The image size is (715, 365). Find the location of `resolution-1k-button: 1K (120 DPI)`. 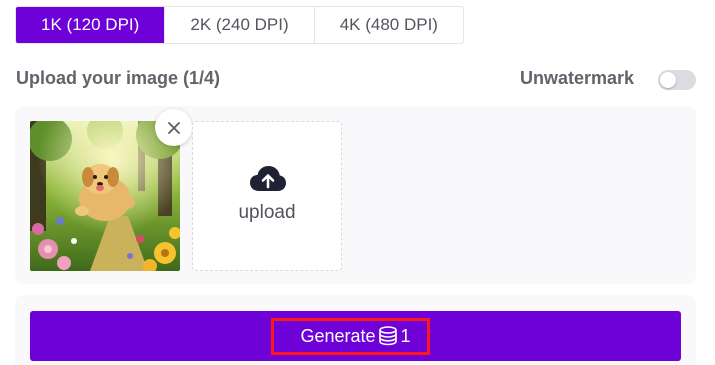

resolution-1k-button: 1K (120 DPI) is located at coordinates (91, 25).